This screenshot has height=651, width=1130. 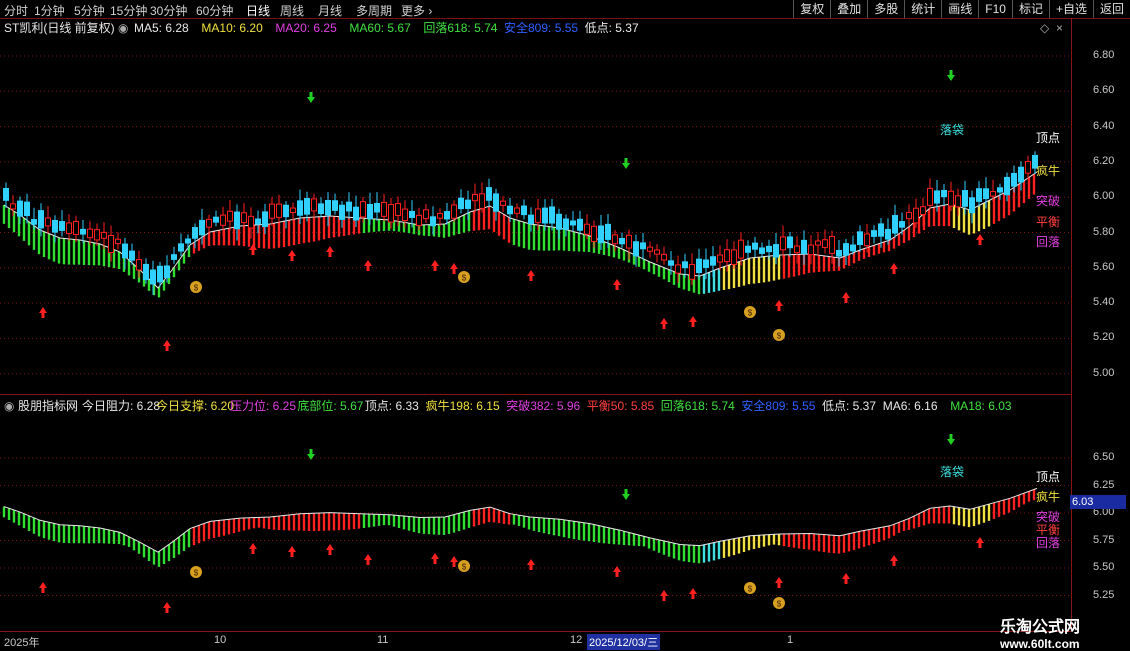 I want to click on sub-band, so click(x=520, y=527).